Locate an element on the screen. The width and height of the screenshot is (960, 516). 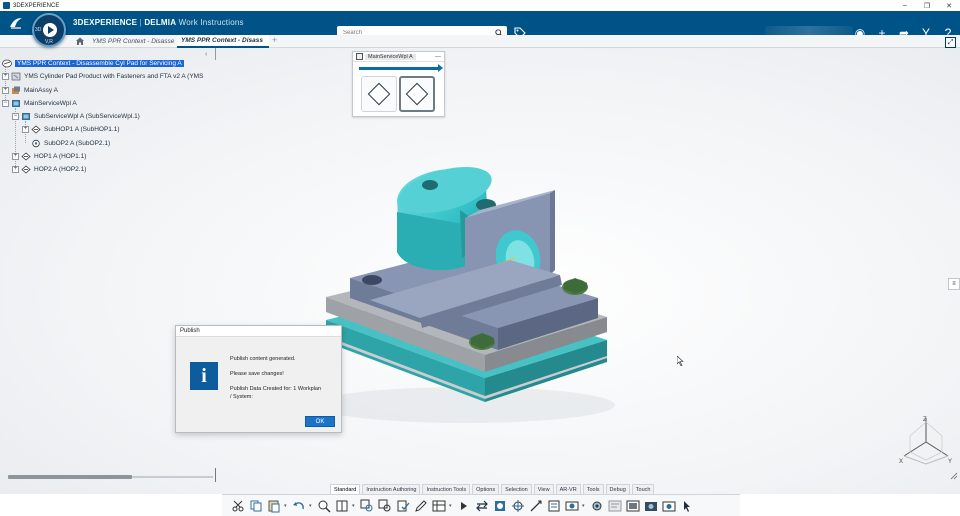
dialog-message-2: Please save changes! is located at coordinates (257, 374).